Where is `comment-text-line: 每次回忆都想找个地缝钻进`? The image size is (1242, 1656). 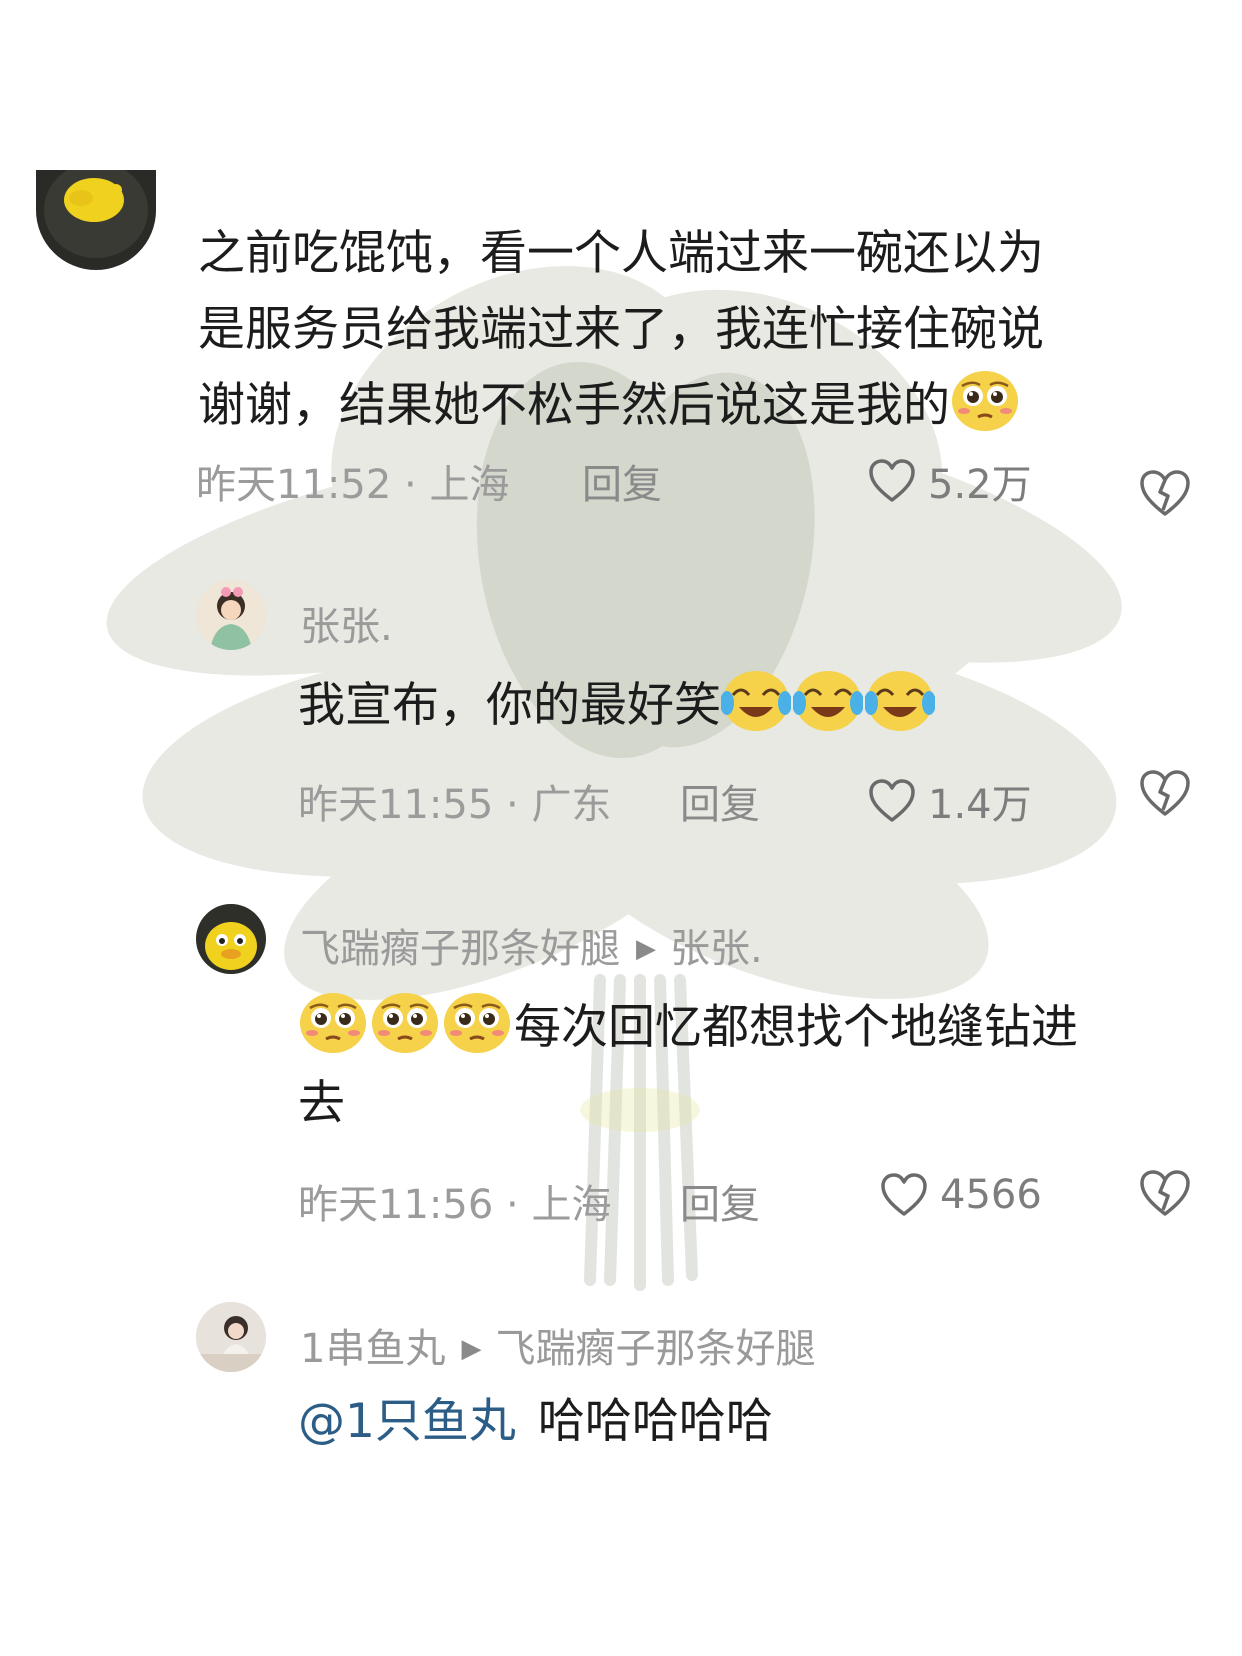 comment-text-line: 每次回忆都想找个地缝钻进 is located at coordinates (748, 1028).